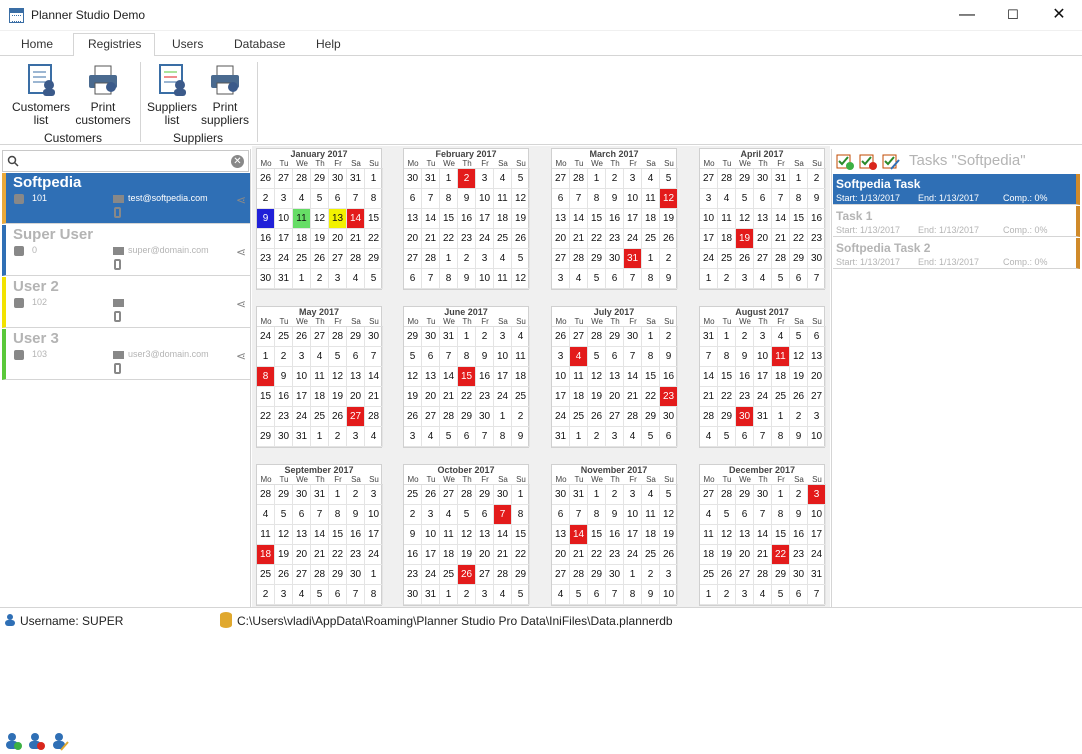  What do you see at coordinates (328, 44) in the screenshot?
I see `tab-help: Help` at bounding box center [328, 44].